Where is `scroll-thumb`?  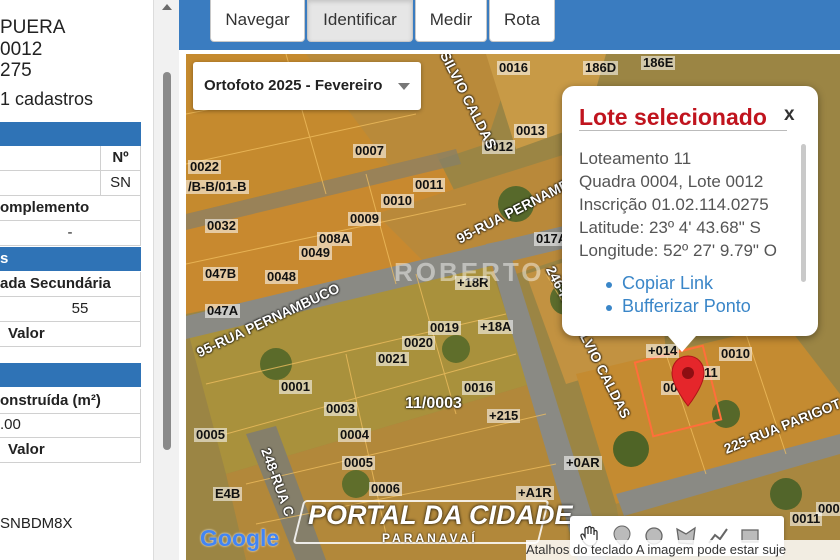
scroll-thumb is located at coordinates (167, 261).